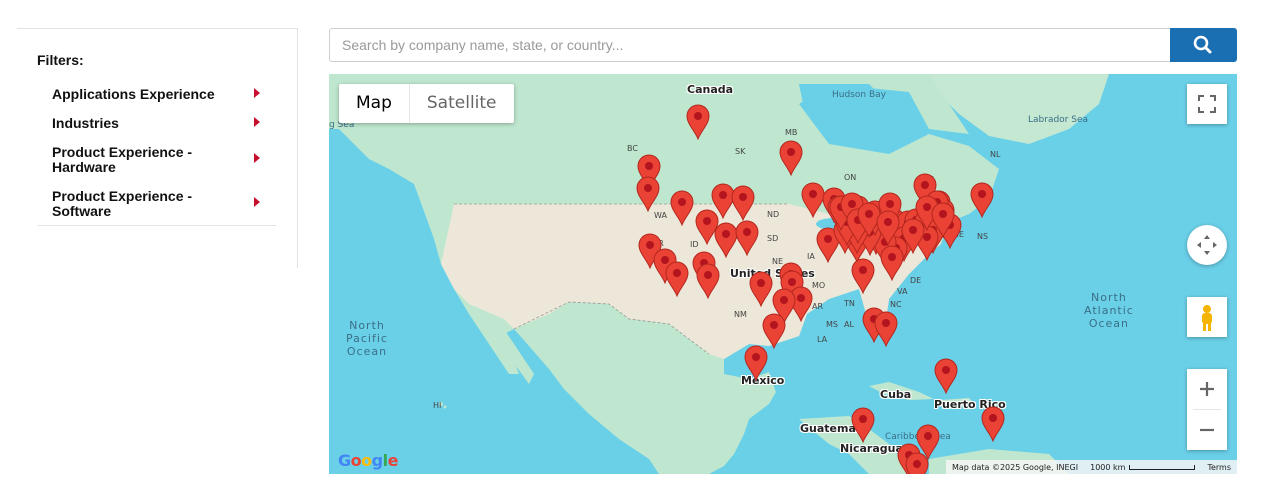 The width and height of the screenshot is (1266, 482). I want to click on map-type-control: Map Satellite, so click(426, 103).